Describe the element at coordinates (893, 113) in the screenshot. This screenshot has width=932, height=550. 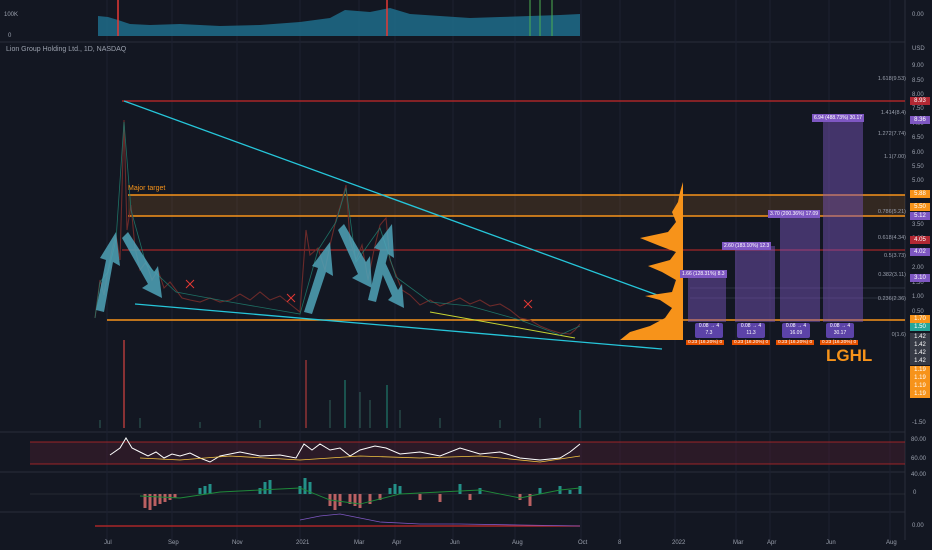
I see `fib-label: 1.414(8.4)` at that location.